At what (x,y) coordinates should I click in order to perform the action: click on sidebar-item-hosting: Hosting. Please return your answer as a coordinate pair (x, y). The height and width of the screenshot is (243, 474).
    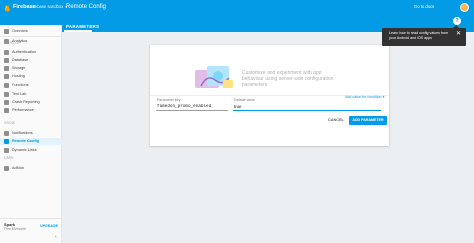
    Looking at the image, I should click on (31, 76).